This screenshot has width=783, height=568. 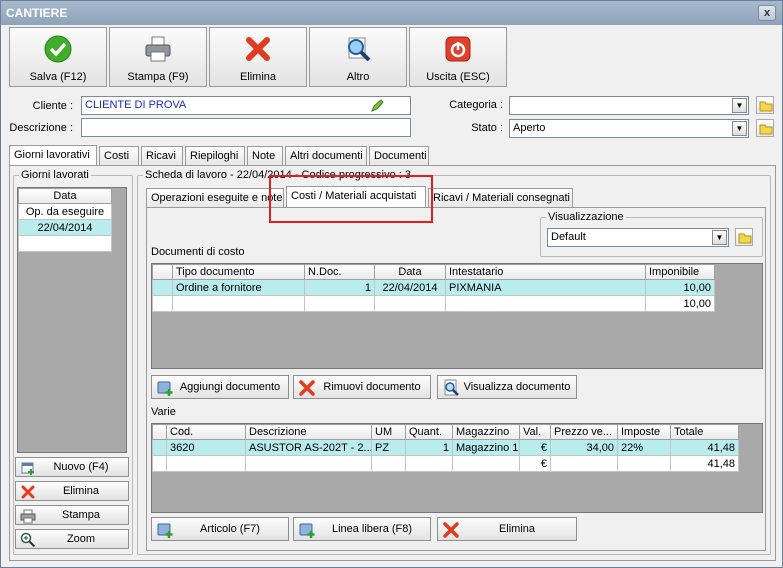 What do you see at coordinates (81, 491) in the screenshot?
I see `elimina-giorno-label: Elimina` at bounding box center [81, 491].